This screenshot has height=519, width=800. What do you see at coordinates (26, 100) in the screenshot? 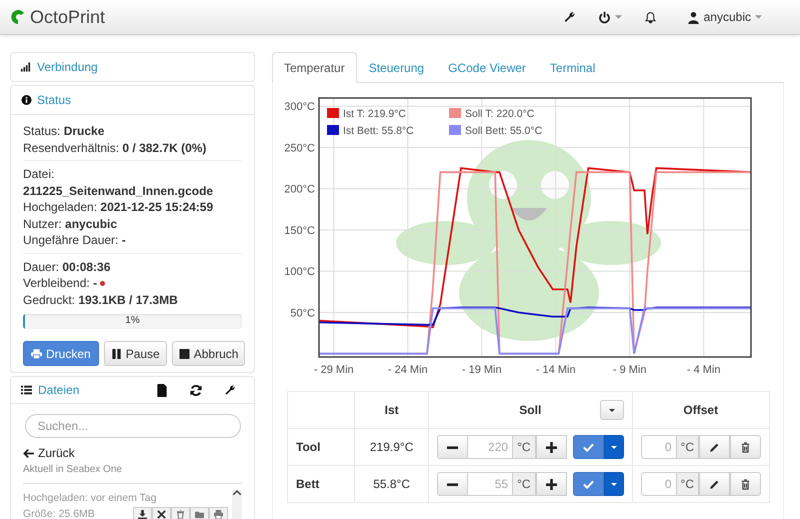
I see `info-icon` at bounding box center [26, 100].